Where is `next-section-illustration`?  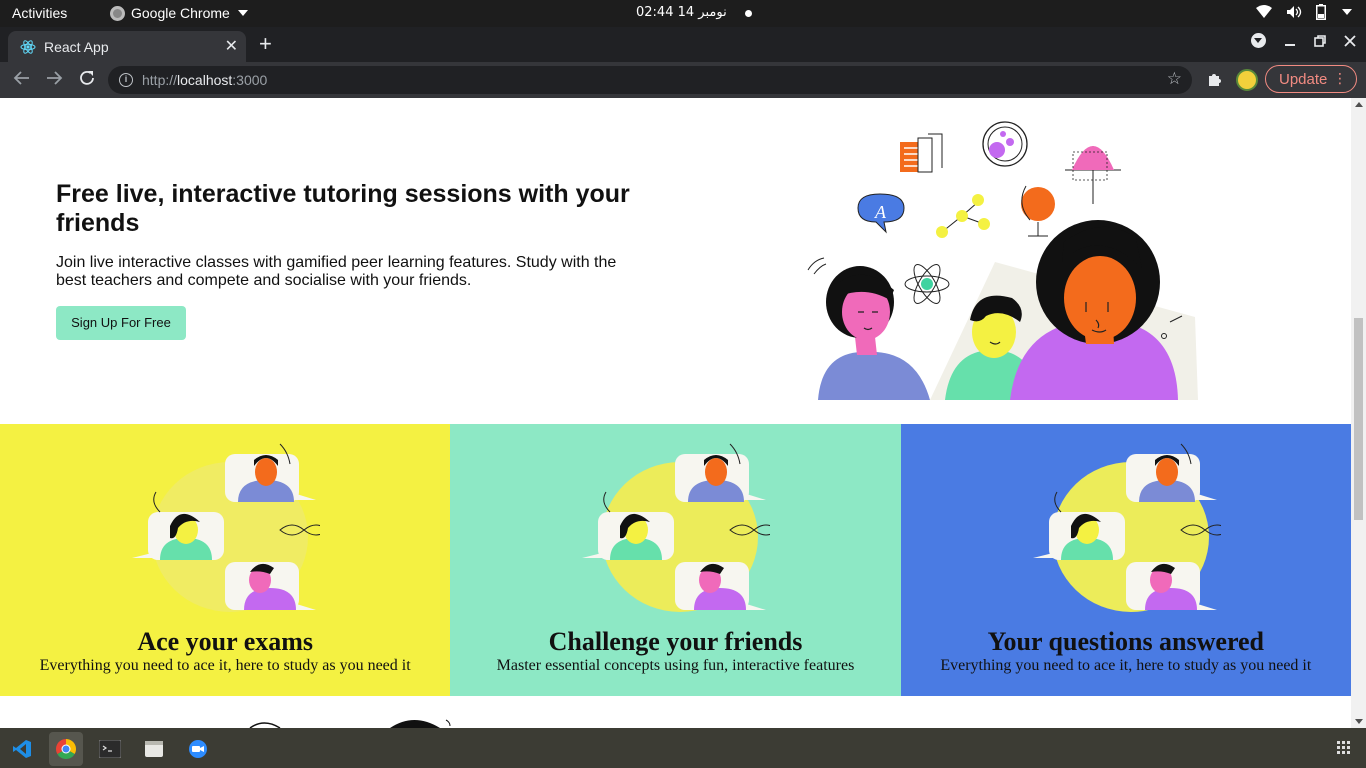 next-section-illustration is located at coordinates (350, 723).